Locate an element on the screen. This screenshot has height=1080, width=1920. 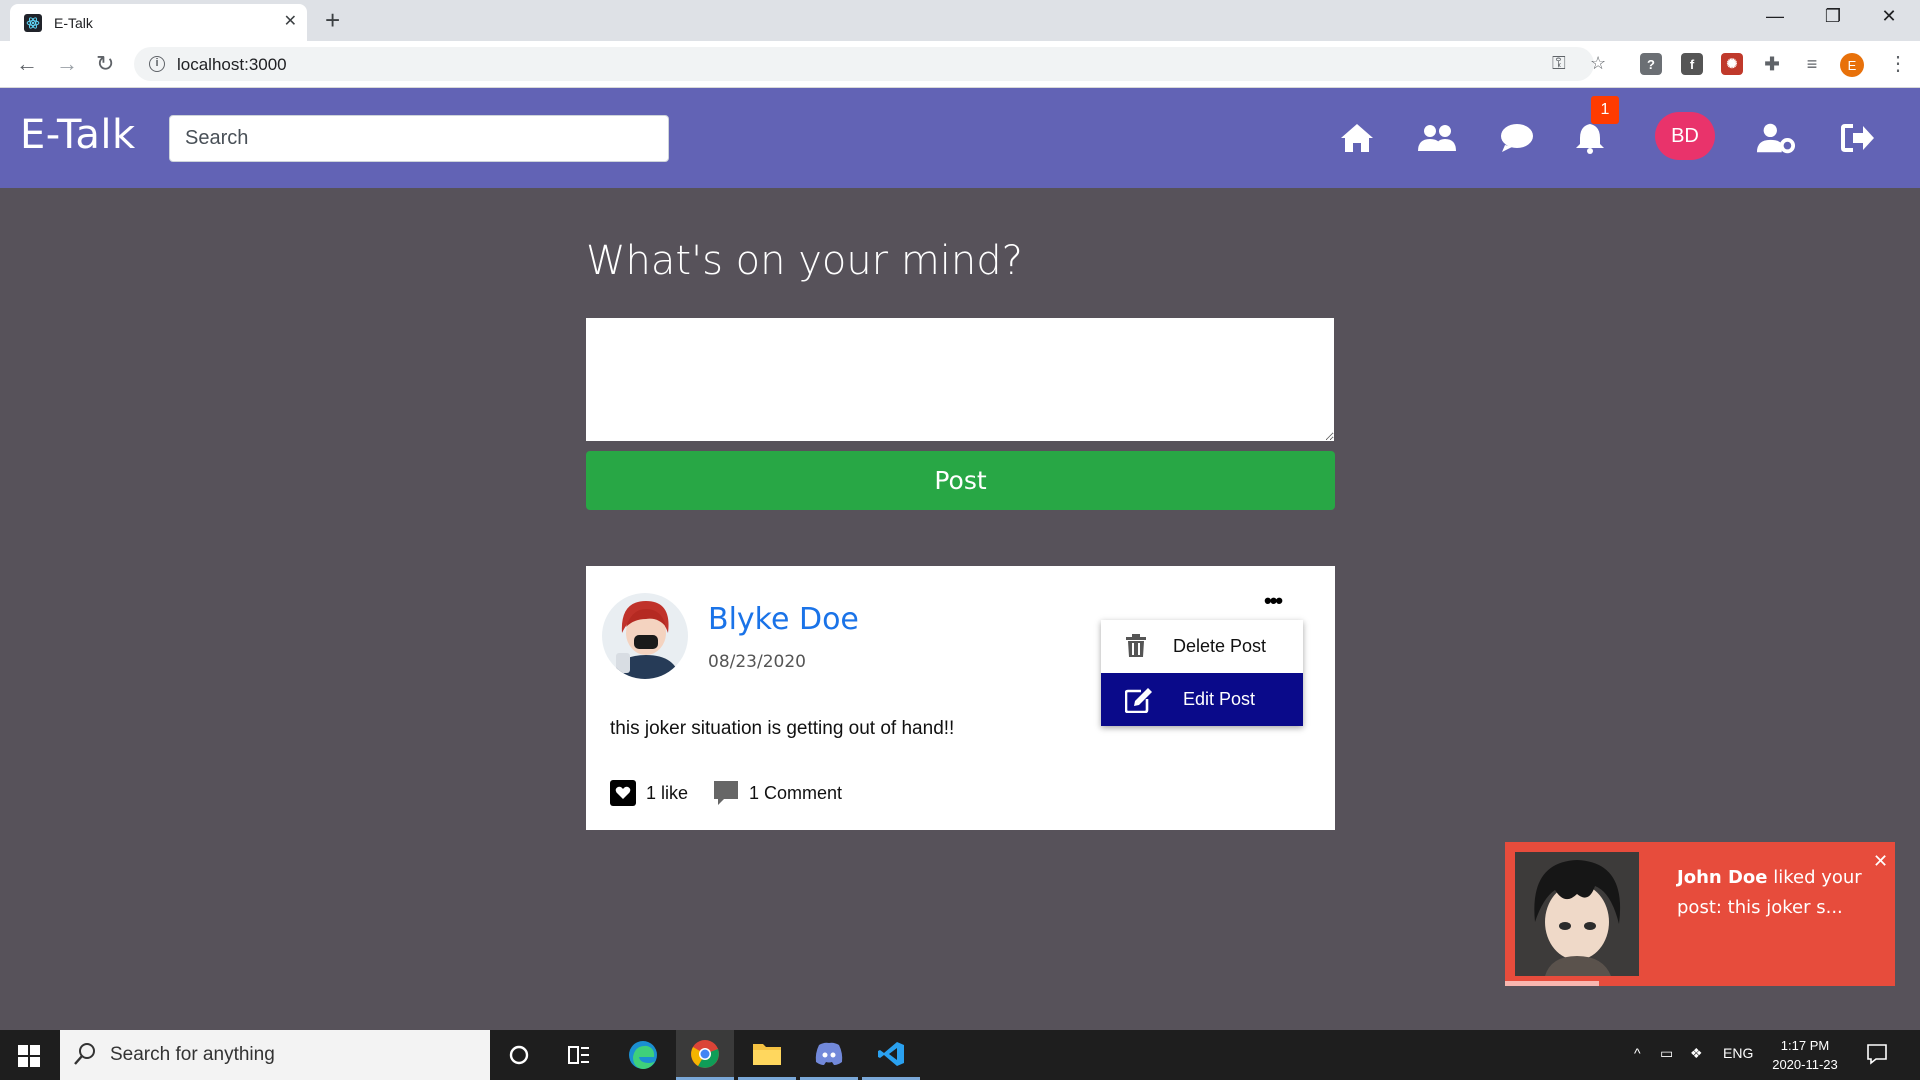
new-tab-button: + is located at coordinates (332, 20).